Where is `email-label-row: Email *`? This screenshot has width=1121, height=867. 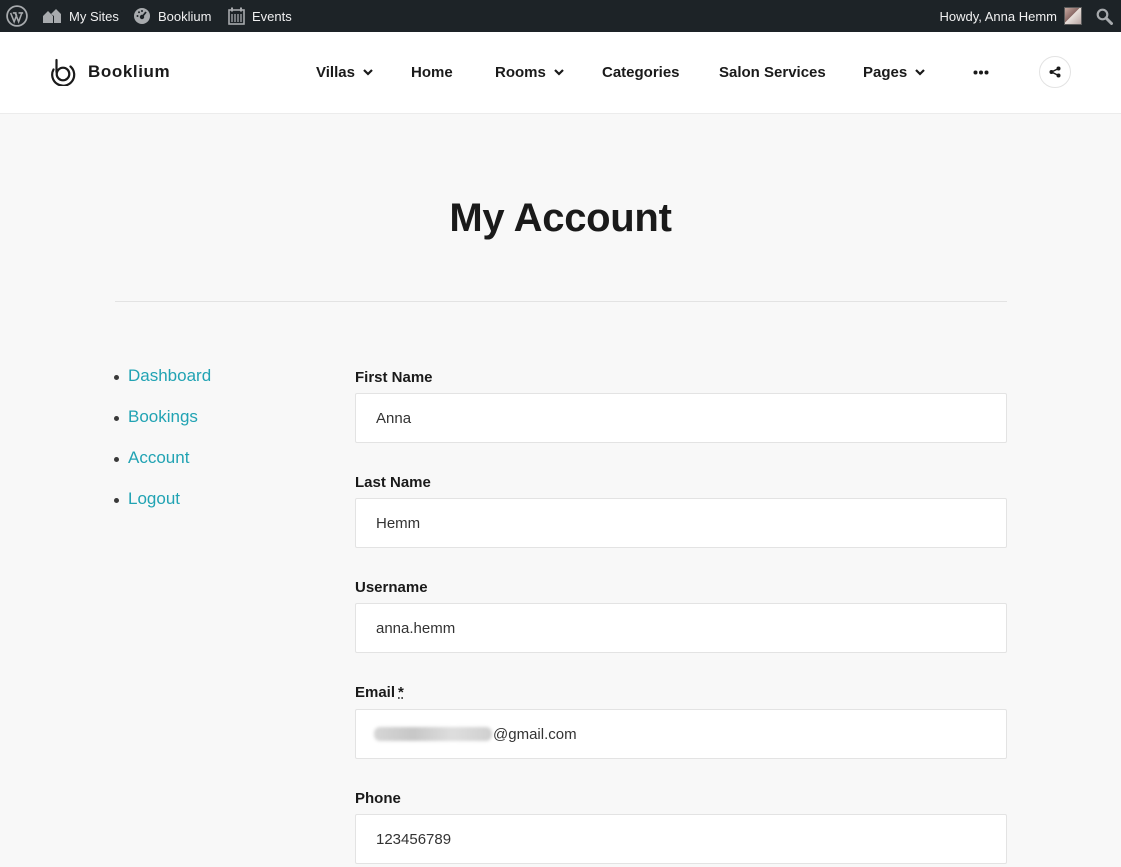 email-label-row: Email * is located at coordinates (379, 692).